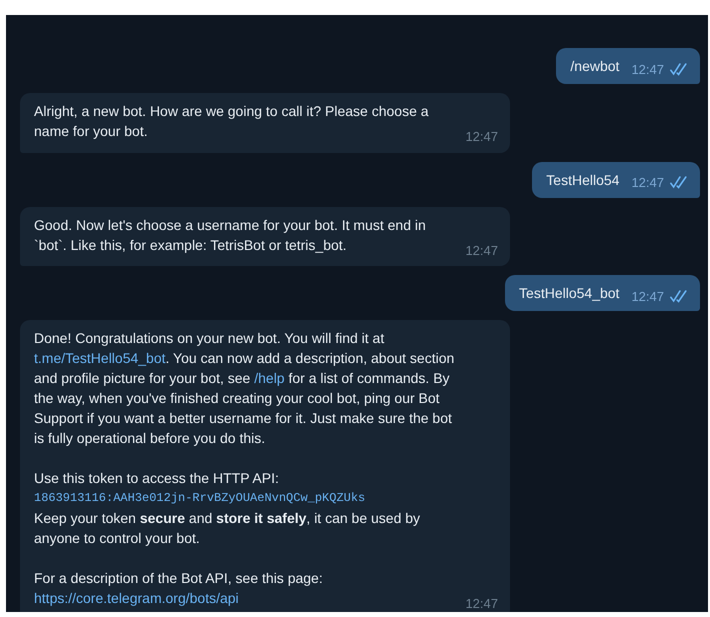  What do you see at coordinates (179, 578) in the screenshot?
I see `message-text: For a description of the Bot API, see this page:` at bounding box center [179, 578].